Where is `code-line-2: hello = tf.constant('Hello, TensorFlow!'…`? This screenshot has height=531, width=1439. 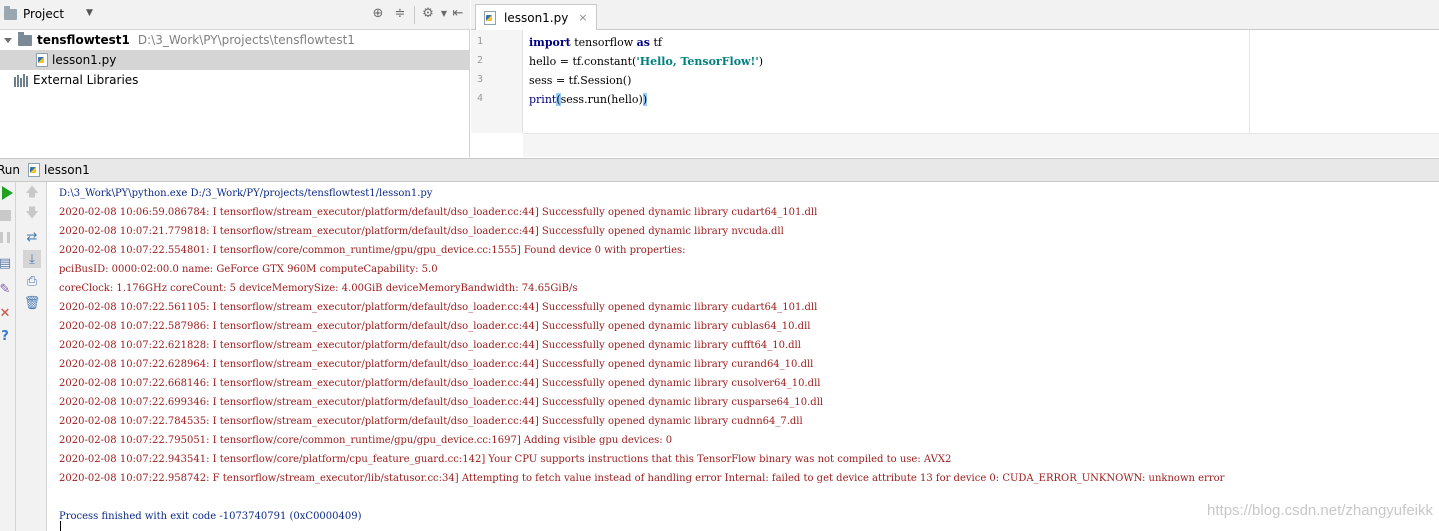 code-line-2: hello = tf.constant('Hello, TensorFlow!'… is located at coordinates (646, 61).